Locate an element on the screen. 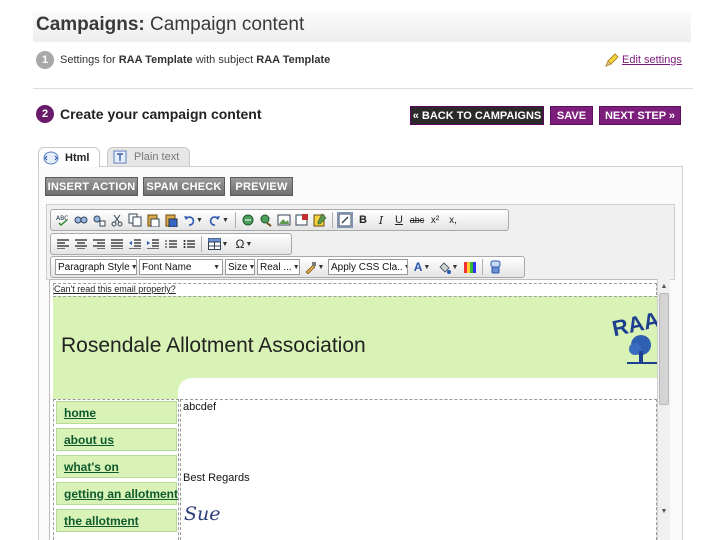  cut-icon is located at coordinates (117, 220).